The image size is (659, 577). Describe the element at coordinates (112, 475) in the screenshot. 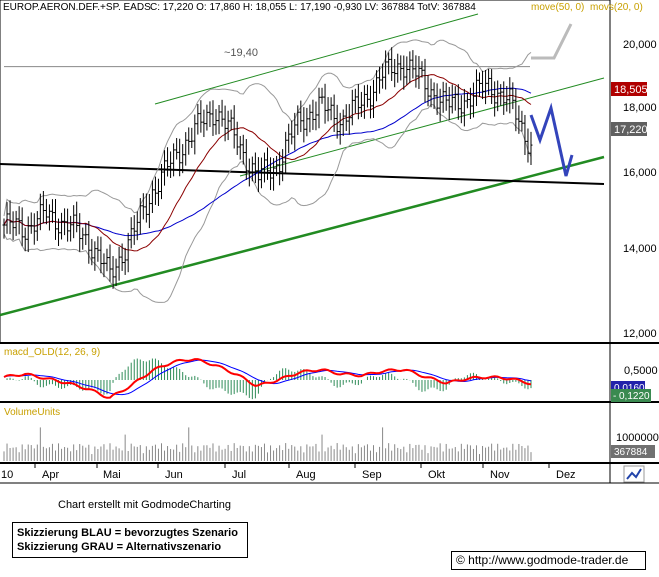

I see `x-tick-label: Mai` at that location.